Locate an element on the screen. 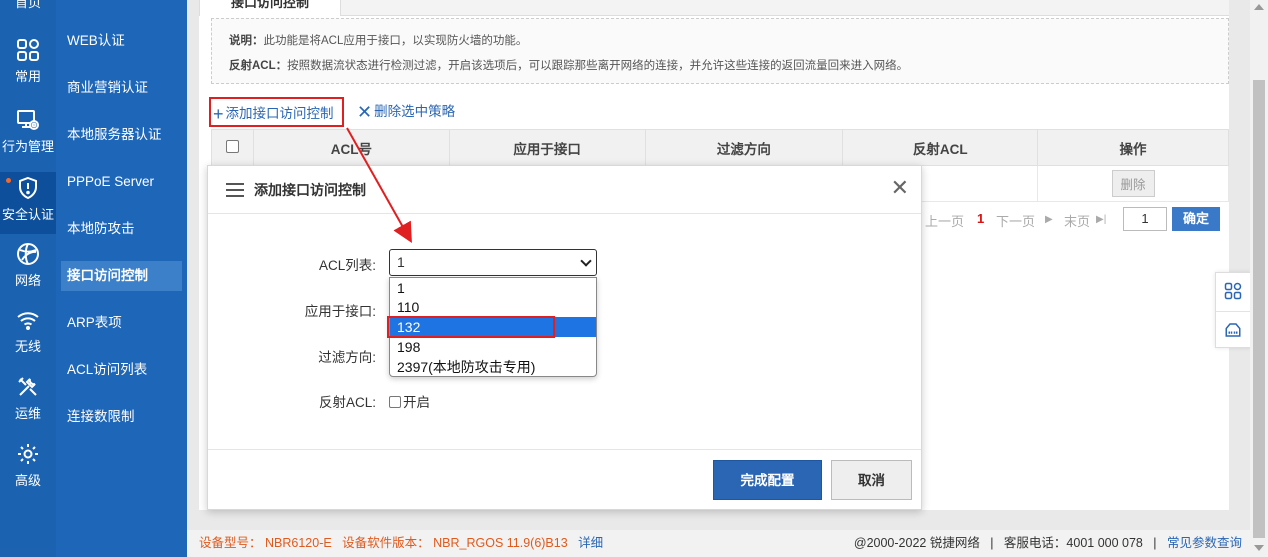 The width and height of the screenshot is (1268, 557). nav-home-label: 首页 is located at coordinates (27, 5).